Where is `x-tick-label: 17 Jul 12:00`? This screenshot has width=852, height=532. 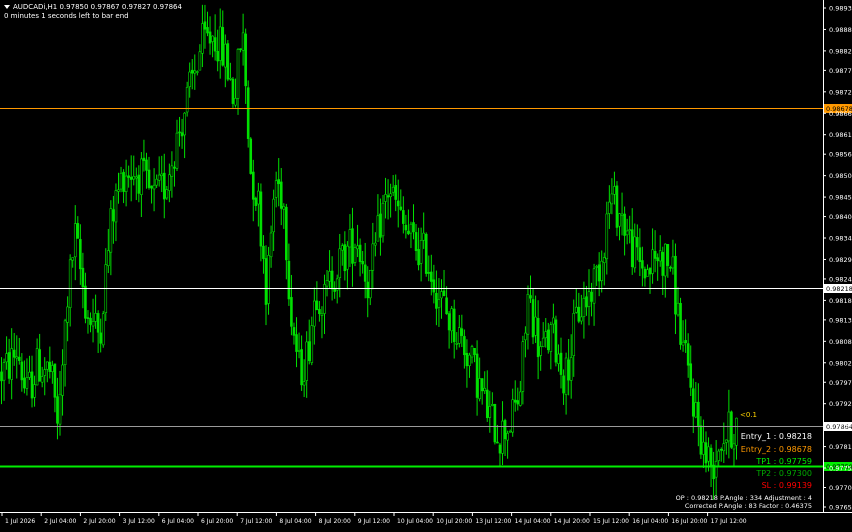
x-tick-label: 17 Jul 12:00 is located at coordinates (729, 521).